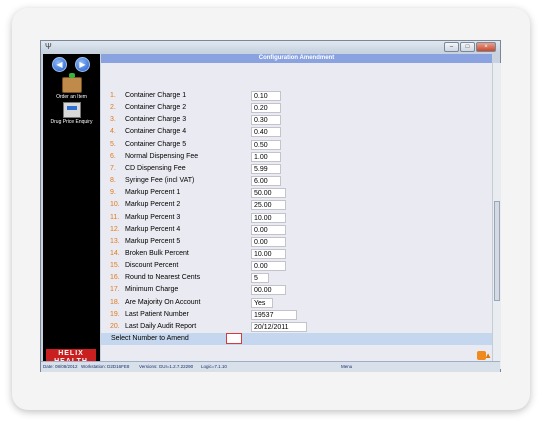  I want to click on maximize-button: □, so click(467, 47).